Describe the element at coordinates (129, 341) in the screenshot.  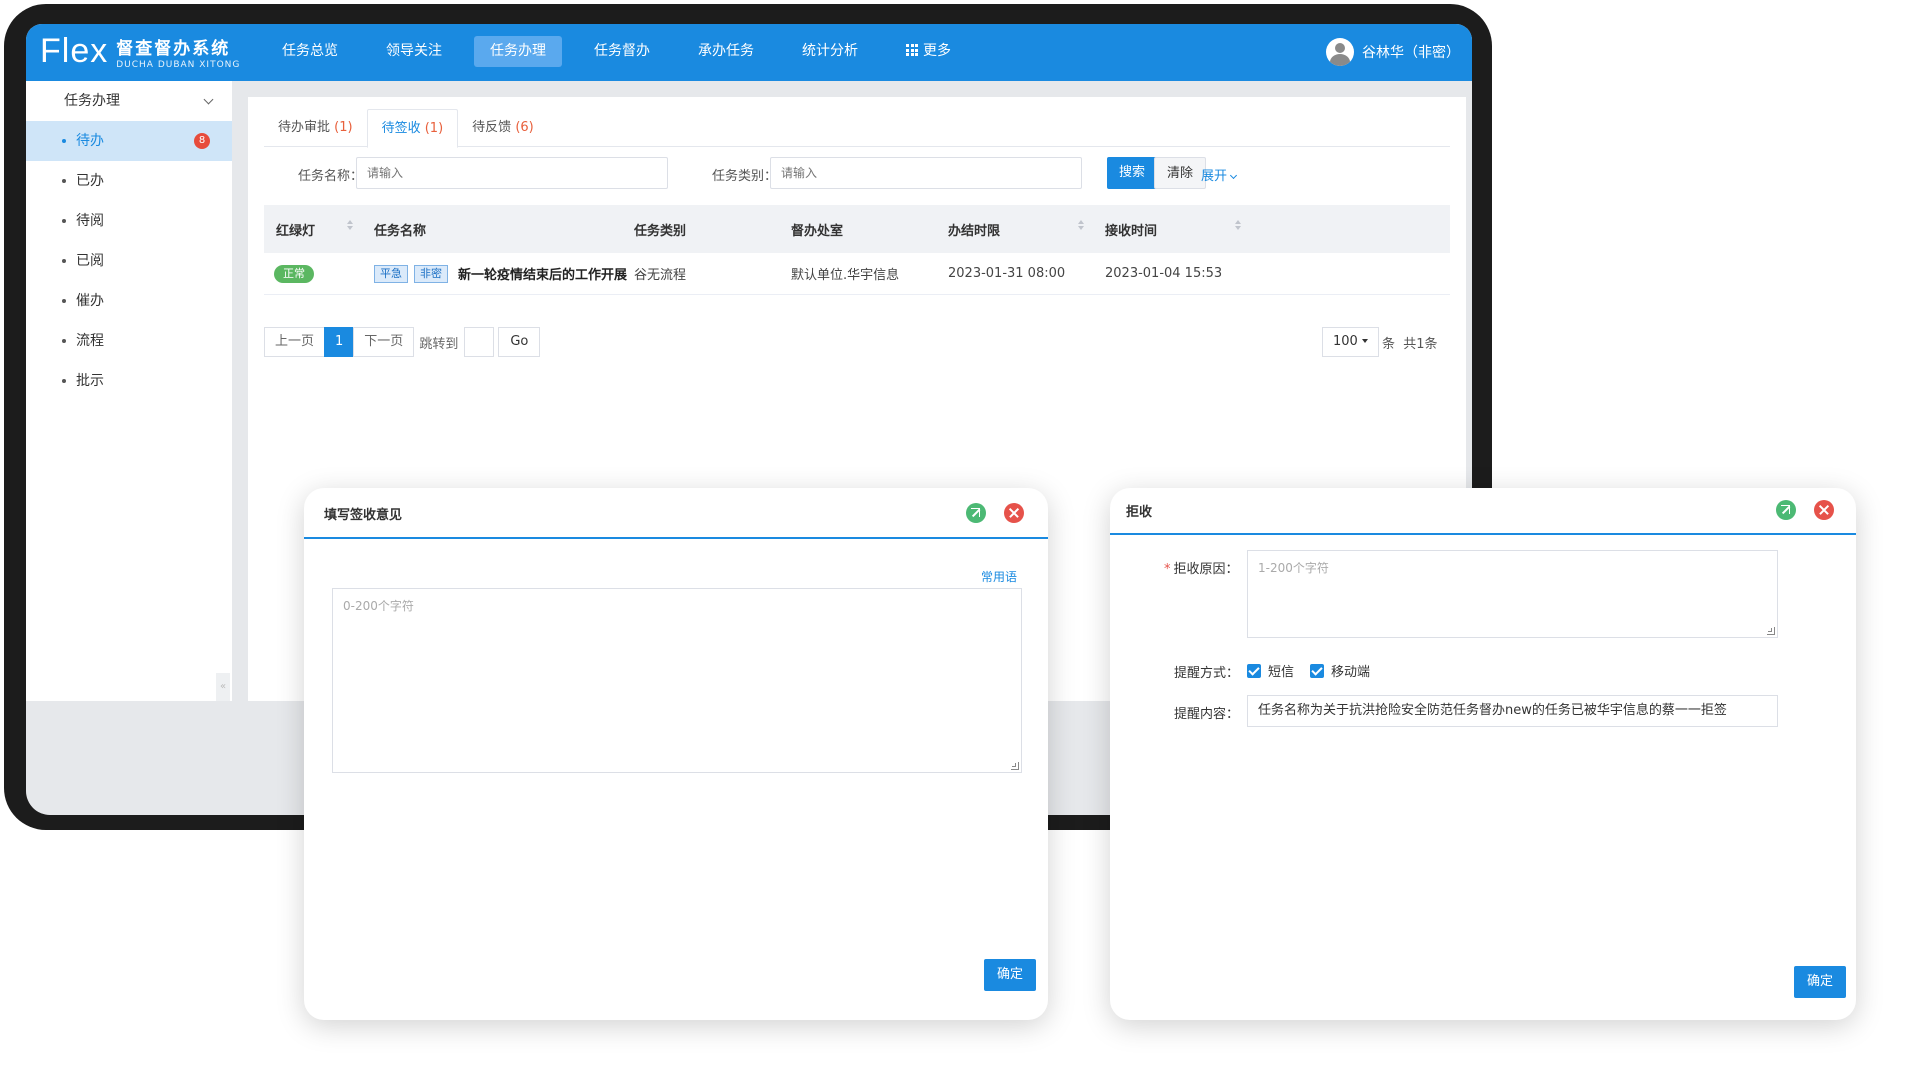
I see `sidebar-item-process: 流程` at that location.